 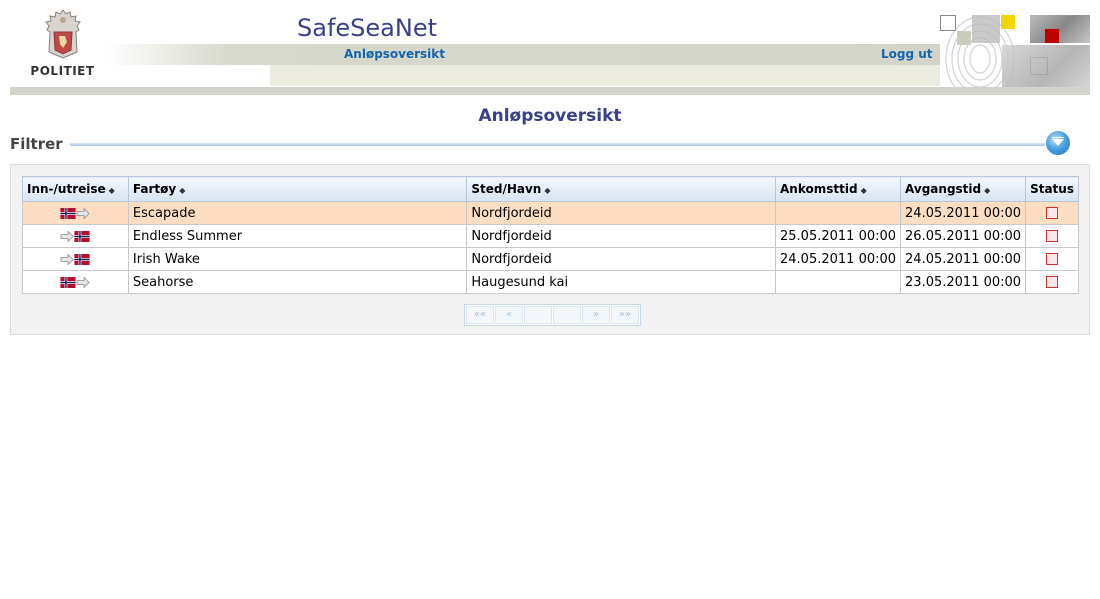 What do you see at coordinates (506, 189) in the screenshot?
I see `column-label: Sted/Havn` at bounding box center [506, 189].